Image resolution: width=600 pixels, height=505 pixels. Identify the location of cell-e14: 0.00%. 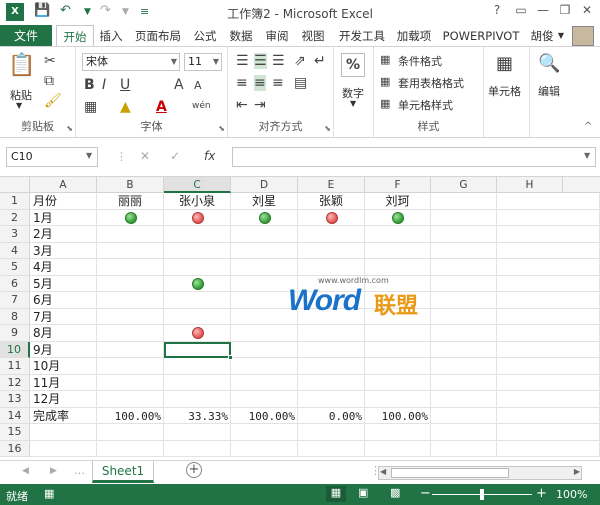
(331, 415).